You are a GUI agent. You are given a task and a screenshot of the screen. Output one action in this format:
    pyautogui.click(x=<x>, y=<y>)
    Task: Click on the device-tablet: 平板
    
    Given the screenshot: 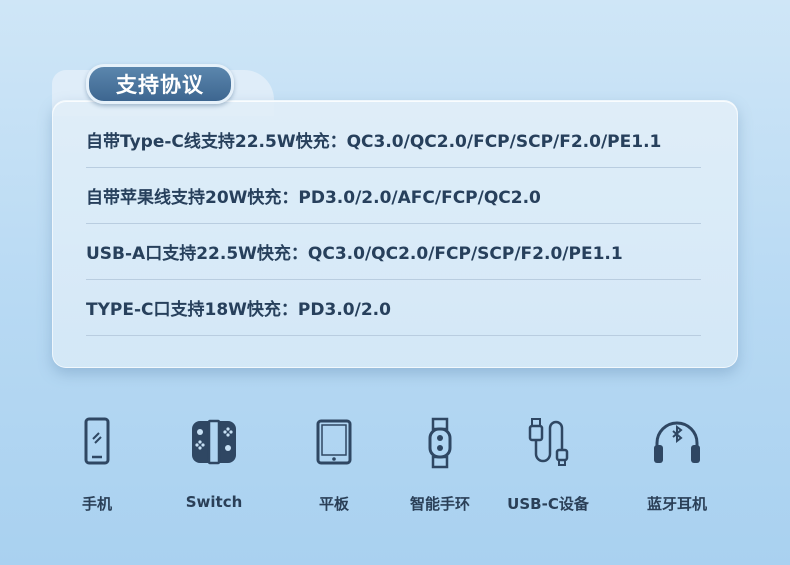 What is the action you would take?
    pyautogui.click(x=334, y=465)
    